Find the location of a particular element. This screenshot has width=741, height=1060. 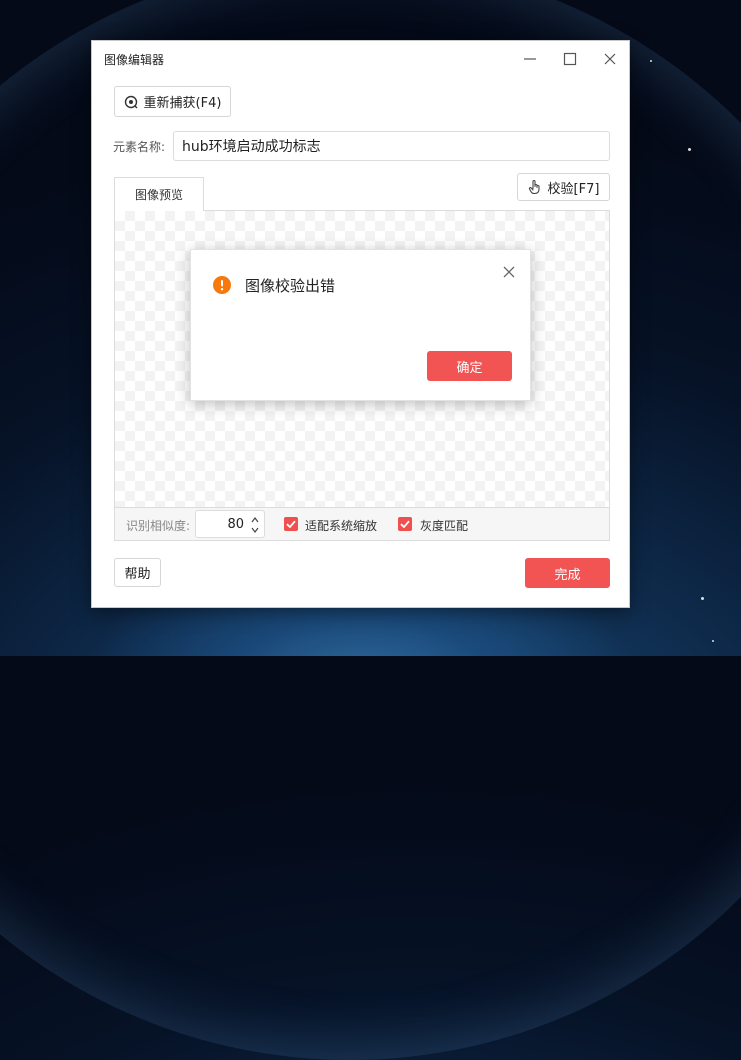

similarity-spinner: 80 is located at coordinates (230, 524).